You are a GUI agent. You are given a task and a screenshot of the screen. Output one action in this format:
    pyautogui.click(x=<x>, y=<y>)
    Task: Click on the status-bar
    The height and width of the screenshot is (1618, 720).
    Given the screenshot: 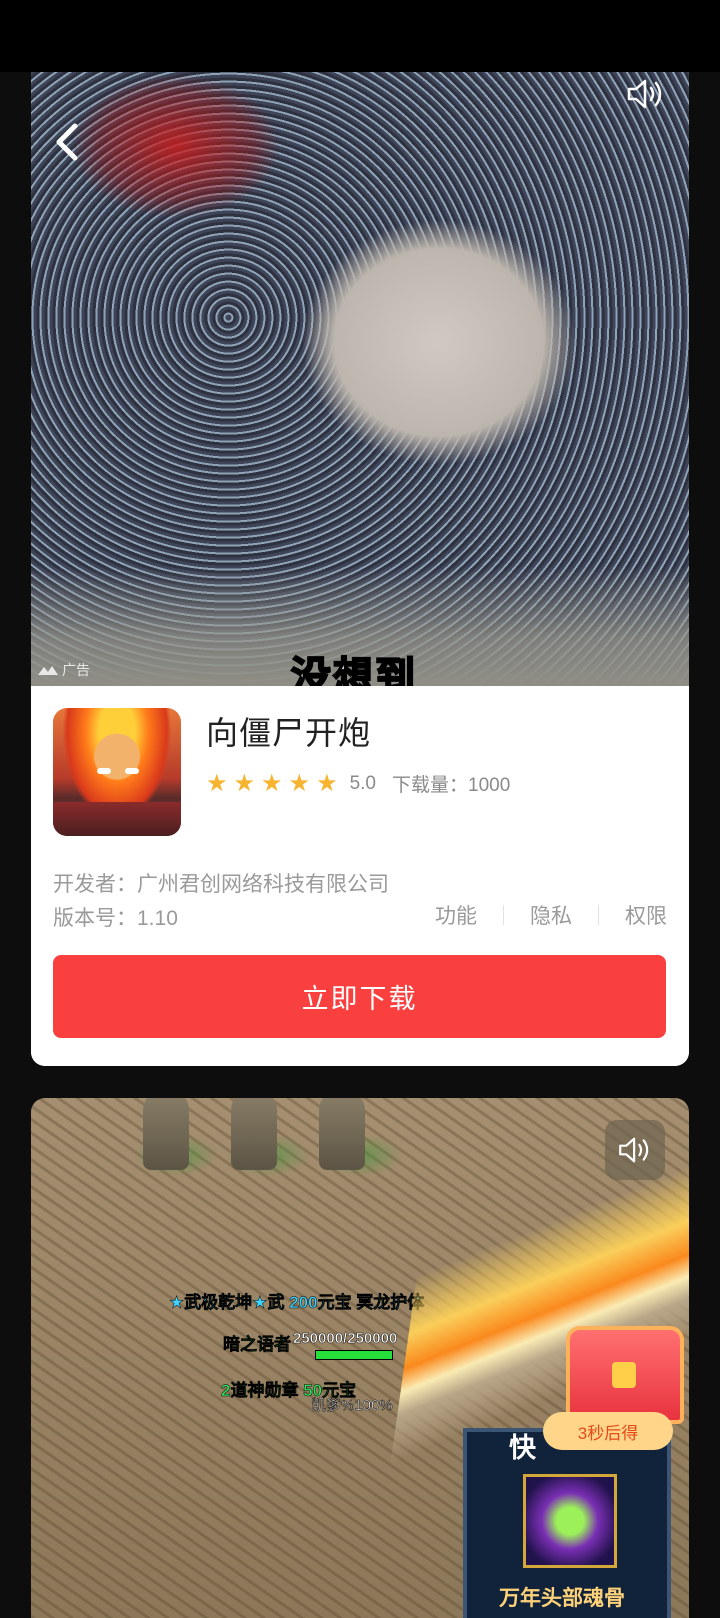 What is the action you would take?
    pyautogui.click(x=360, y=36)
    